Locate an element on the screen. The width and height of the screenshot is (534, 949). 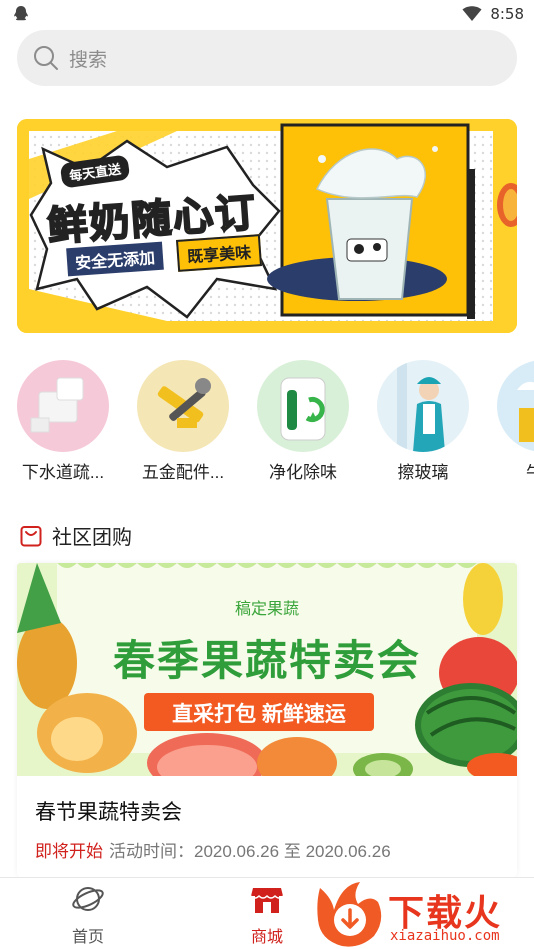
cleaner-icon is located at coordinates (423, 406).